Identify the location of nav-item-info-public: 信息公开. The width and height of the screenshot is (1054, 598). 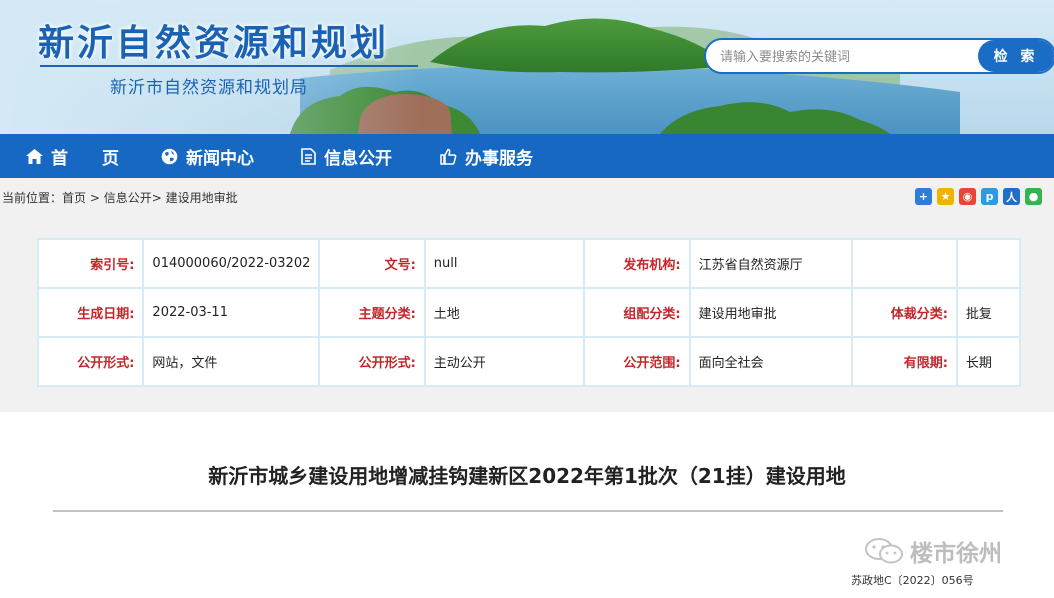
(346, 156).